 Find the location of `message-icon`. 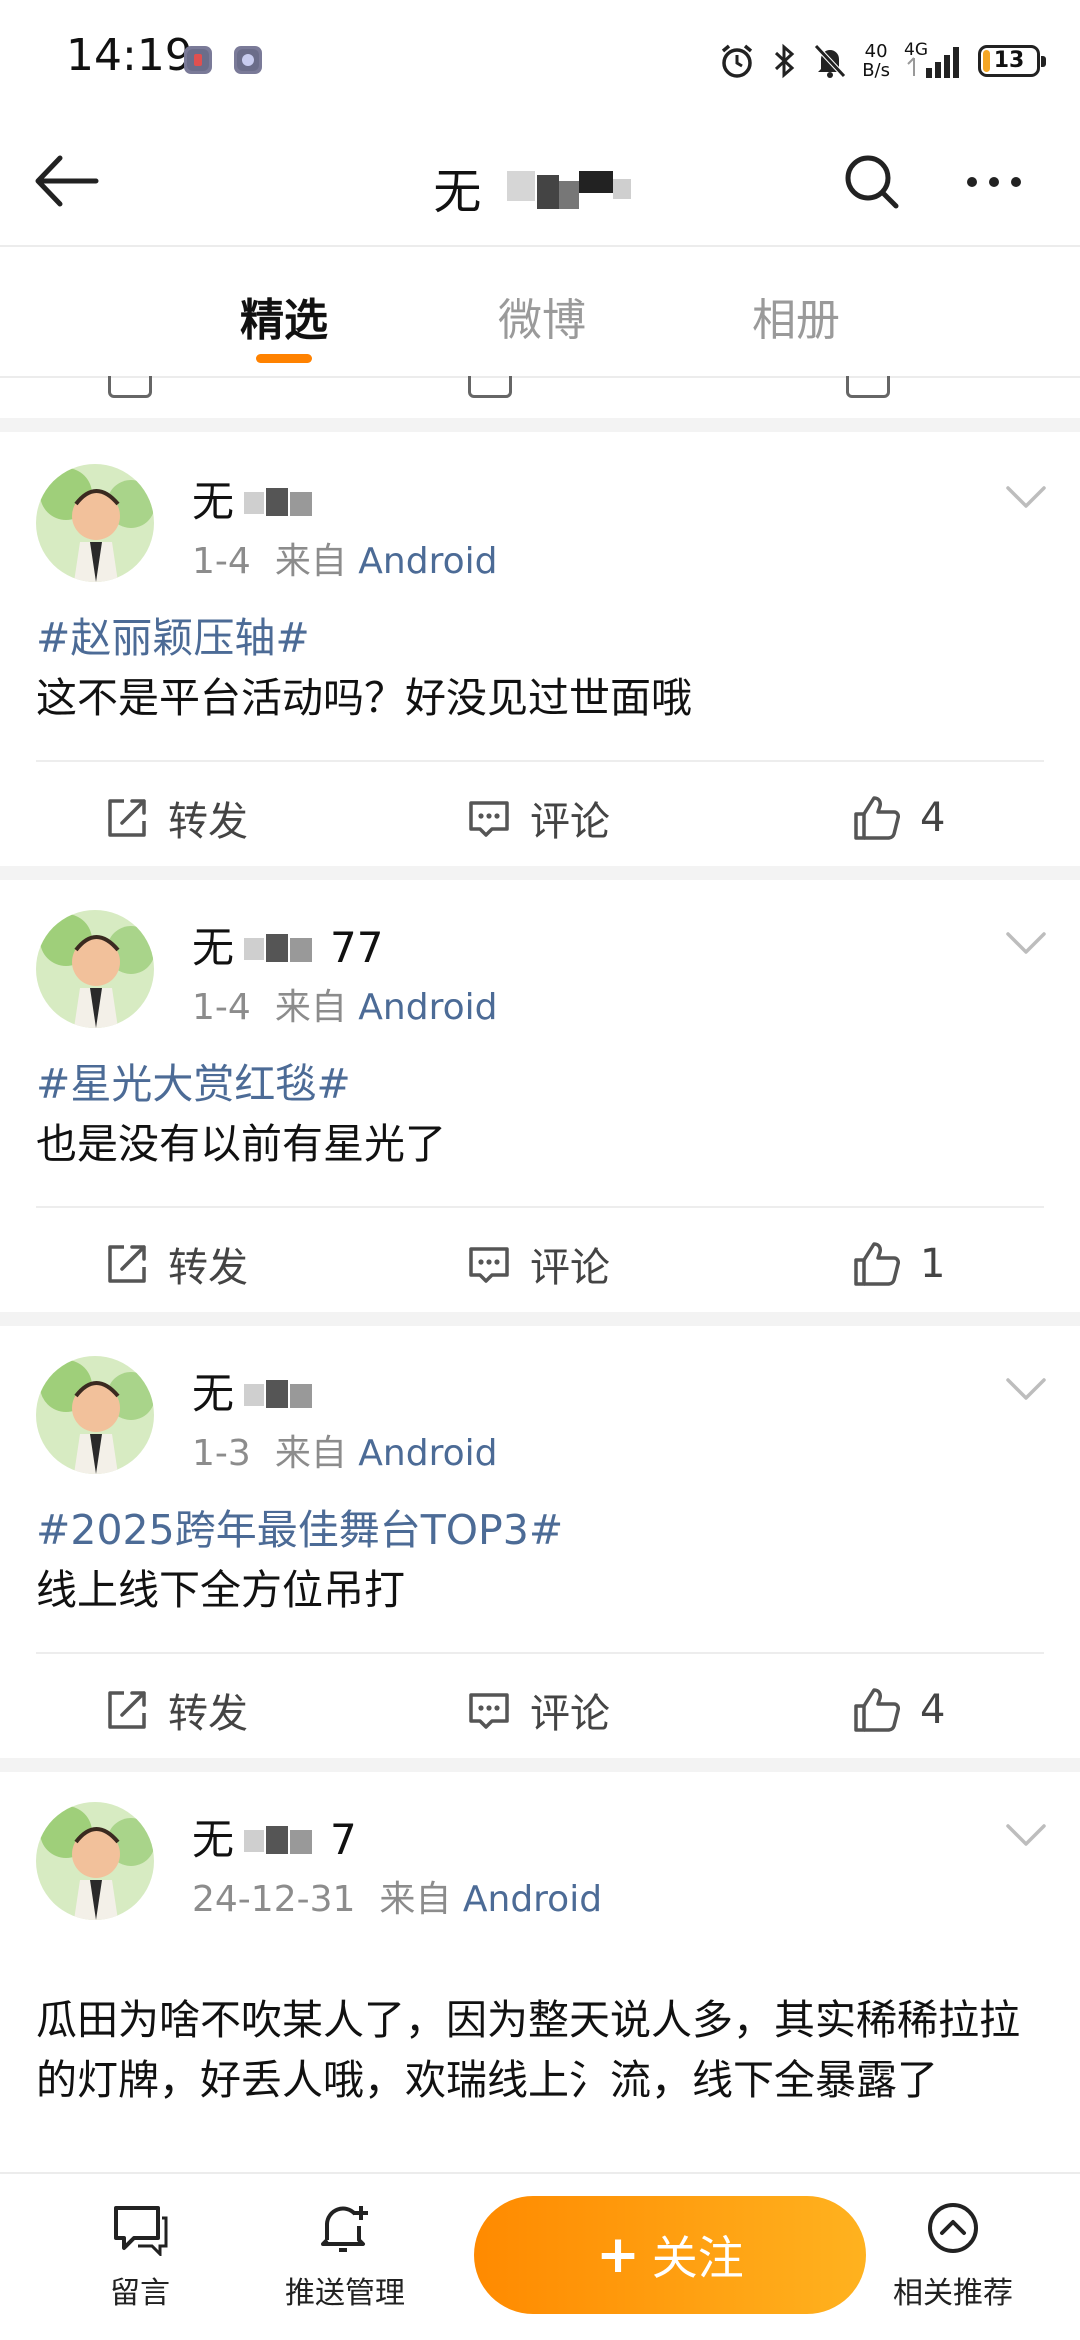

message-icon is located at coordinates (141, 2232).